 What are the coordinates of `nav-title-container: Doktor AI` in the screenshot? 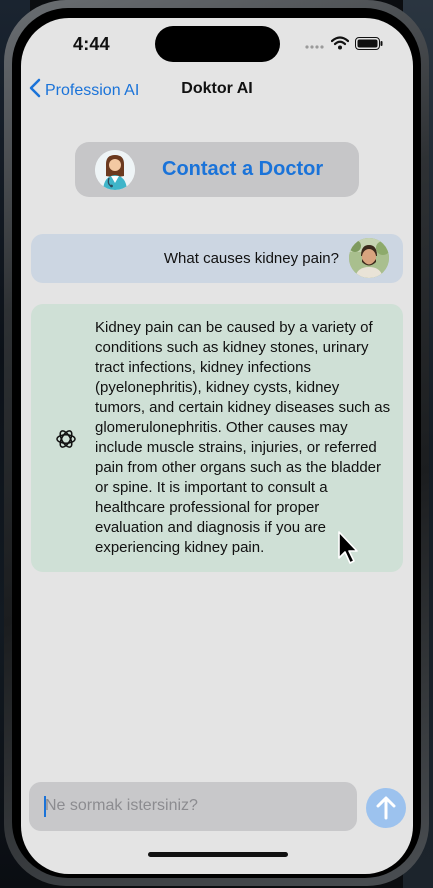 It's located at (217, 89).